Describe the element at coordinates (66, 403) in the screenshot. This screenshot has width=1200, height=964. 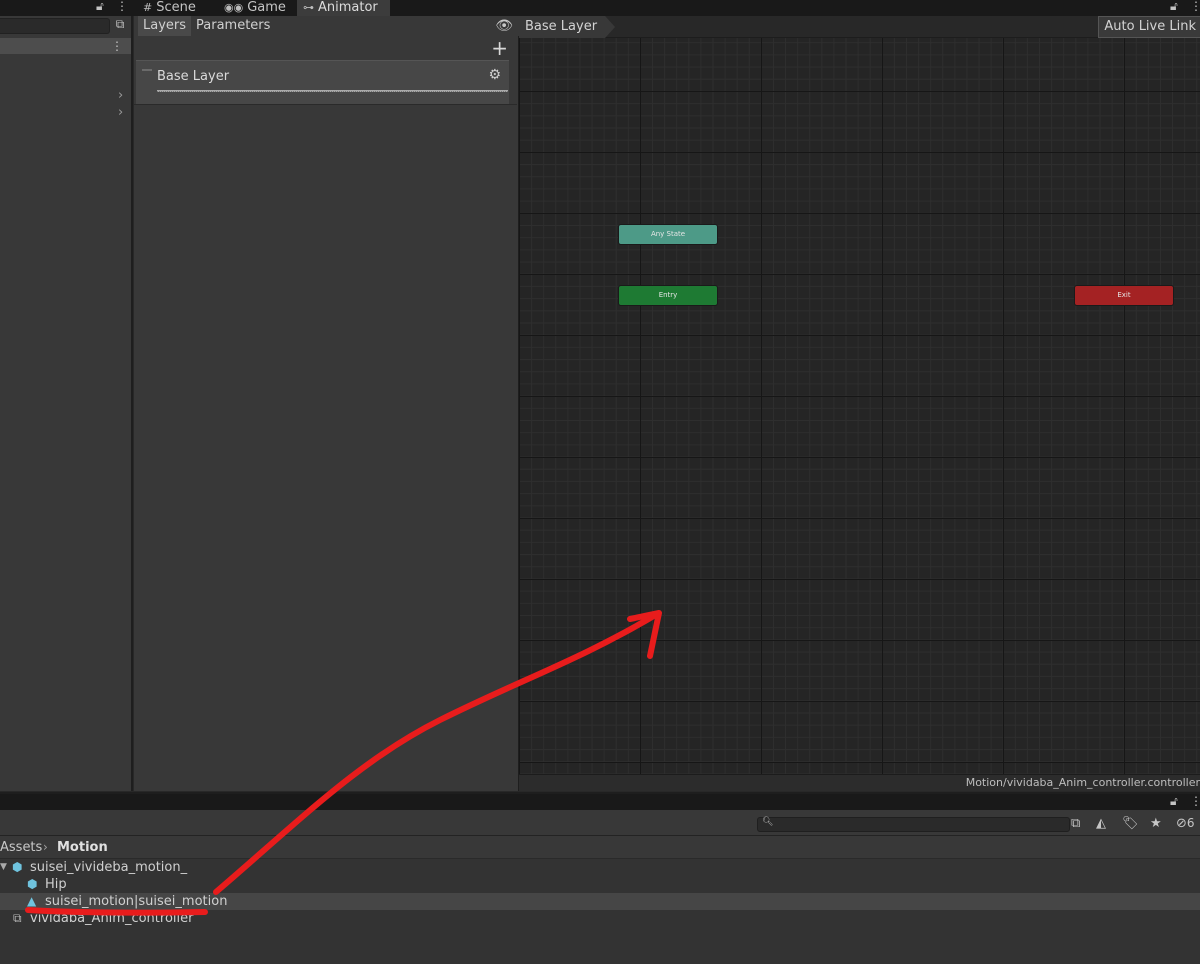
I see `hierarchy-panel: ⧉ ⋮ › ›` at that location.